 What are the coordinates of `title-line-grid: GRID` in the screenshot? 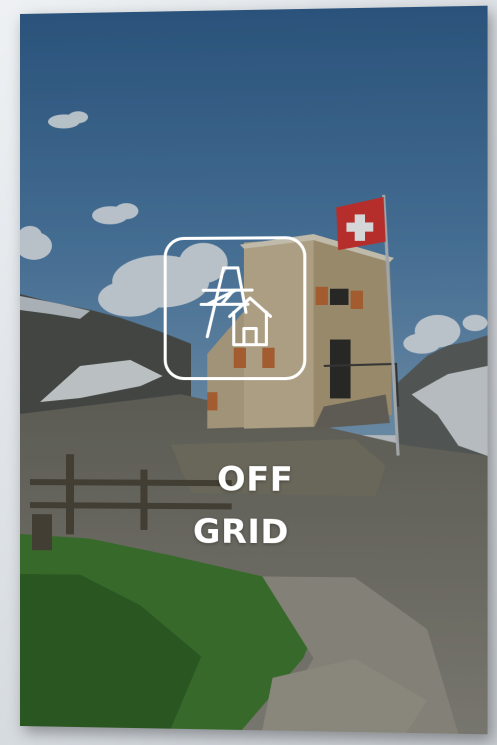 It's located at (240, 531).